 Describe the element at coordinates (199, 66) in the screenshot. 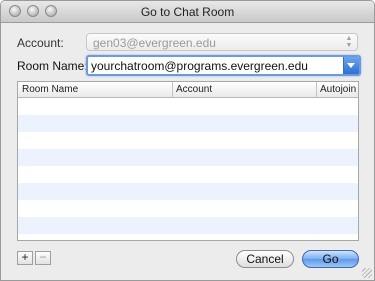

I see `room-name-input: yourchatroom@programs.evergreen.edu` at that location.